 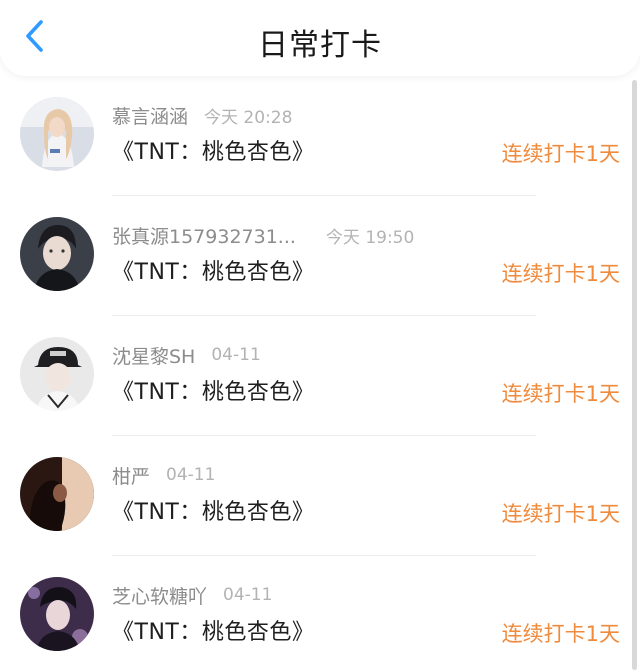 I want to click on scrollbar, so click(x=634, y=375).